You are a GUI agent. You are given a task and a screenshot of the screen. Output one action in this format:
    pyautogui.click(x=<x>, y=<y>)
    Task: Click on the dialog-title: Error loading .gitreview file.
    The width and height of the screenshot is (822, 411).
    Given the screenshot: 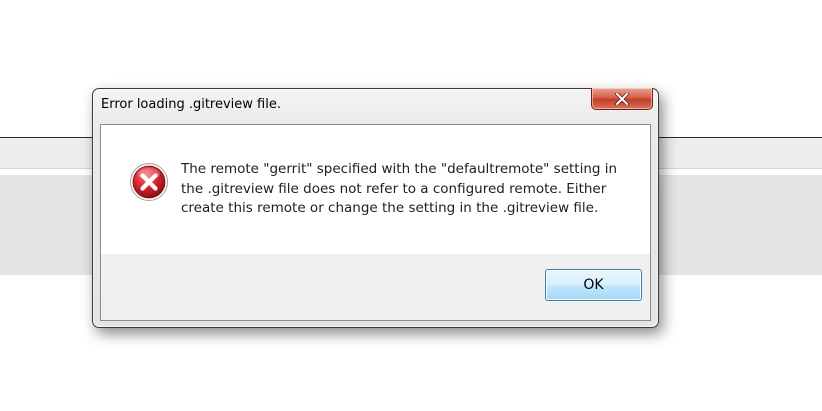 What is the action you would take?
    pyautogui.click(x=191, y=104)
    